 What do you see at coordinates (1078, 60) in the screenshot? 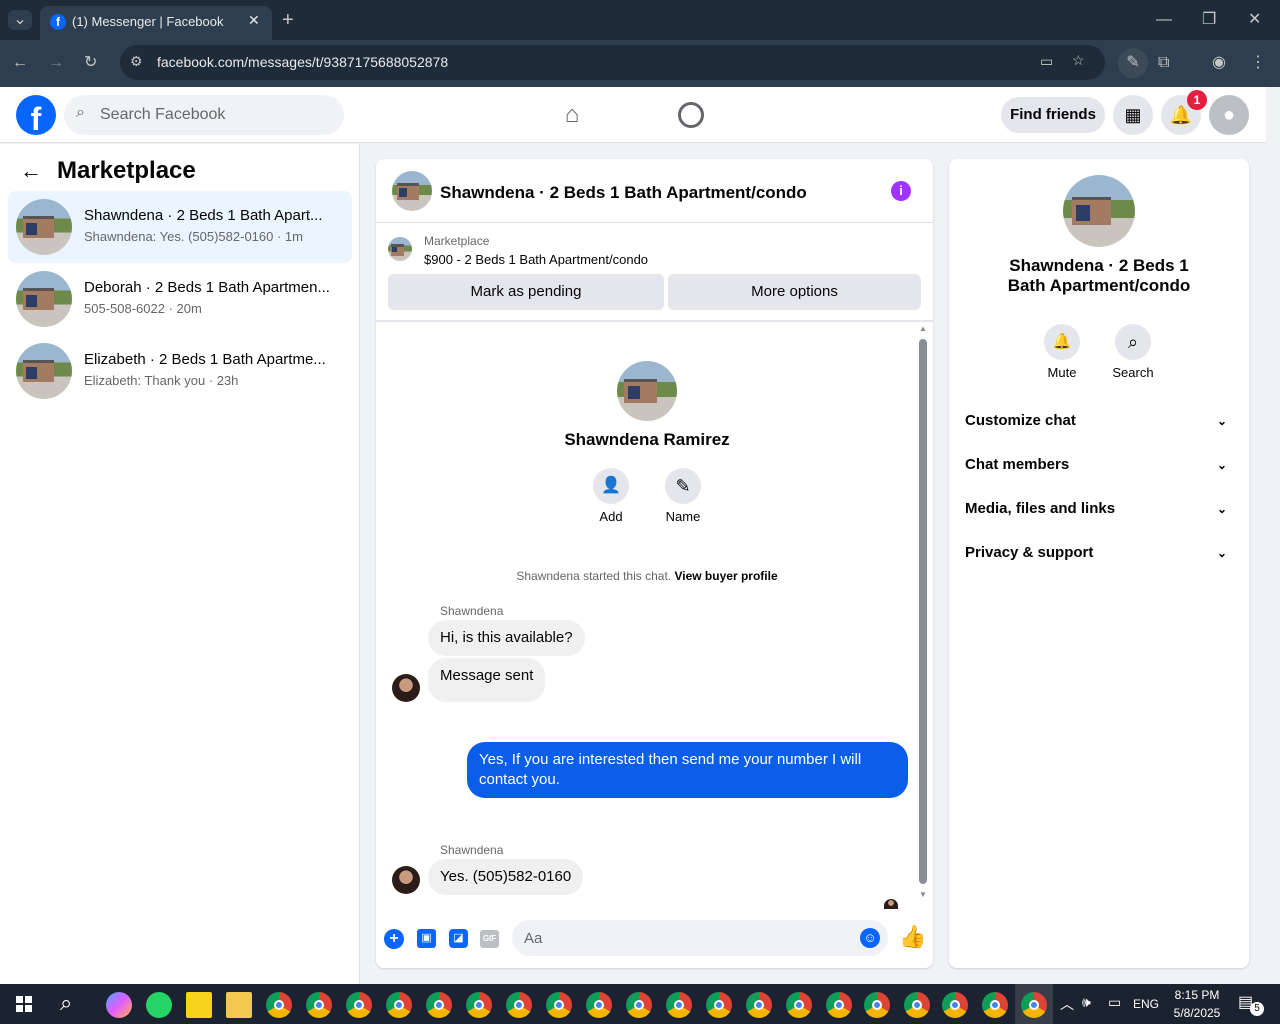
I see `bookmark-star-icon: ☆` at bounding box center [1078, 60].